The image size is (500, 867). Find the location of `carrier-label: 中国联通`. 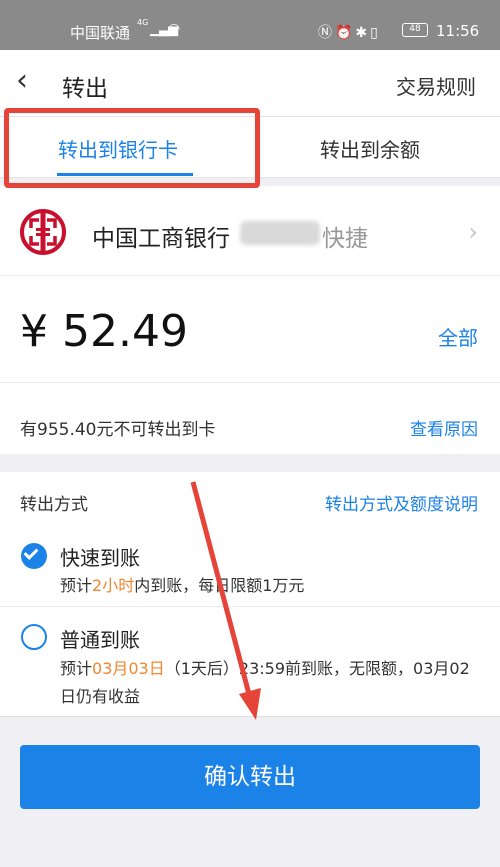

carrier-label: 中国联通 is located at coordinates (100, 33).